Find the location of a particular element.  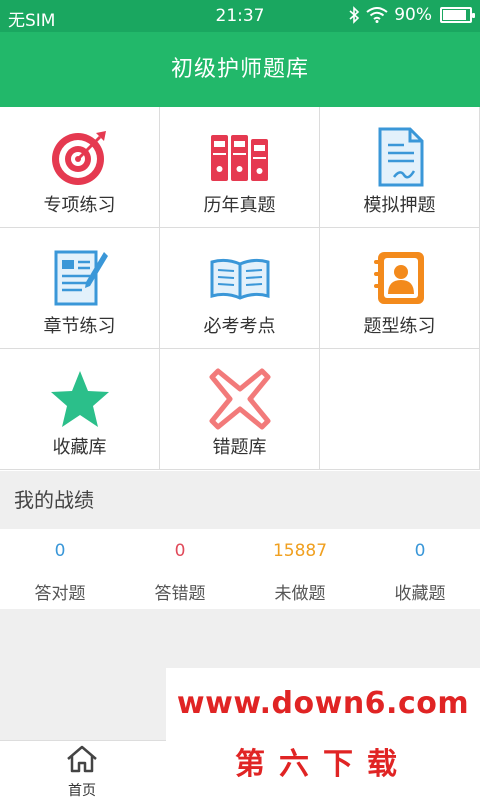

home-icon is located at coordinates (82, 759).